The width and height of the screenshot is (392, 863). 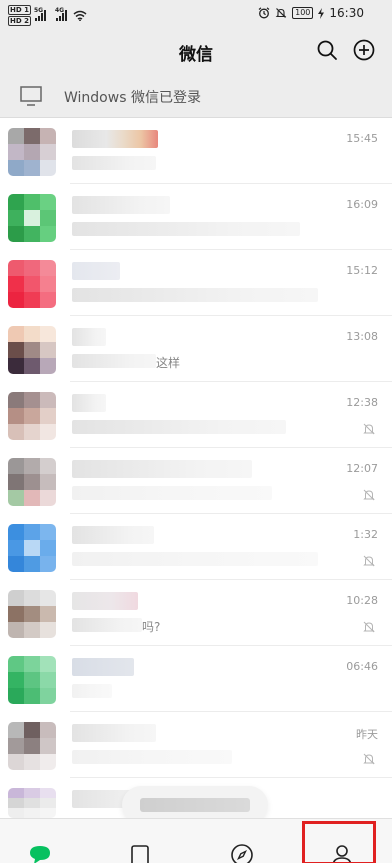 What do you see at coordinates (362, 402) in the screenshot?
I see `chat-time: 12:38` at bounding box center [362, 402].